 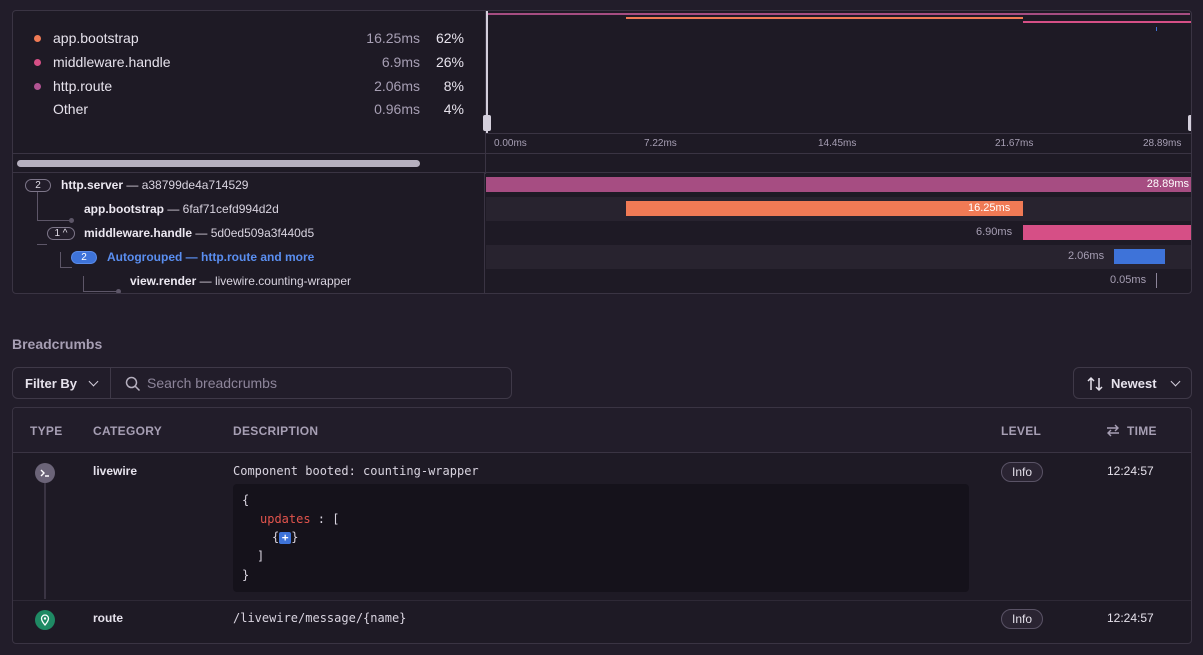 I want to click on span-row: view.render — livewire.counting-wrapper, so click(x=249, y=281).